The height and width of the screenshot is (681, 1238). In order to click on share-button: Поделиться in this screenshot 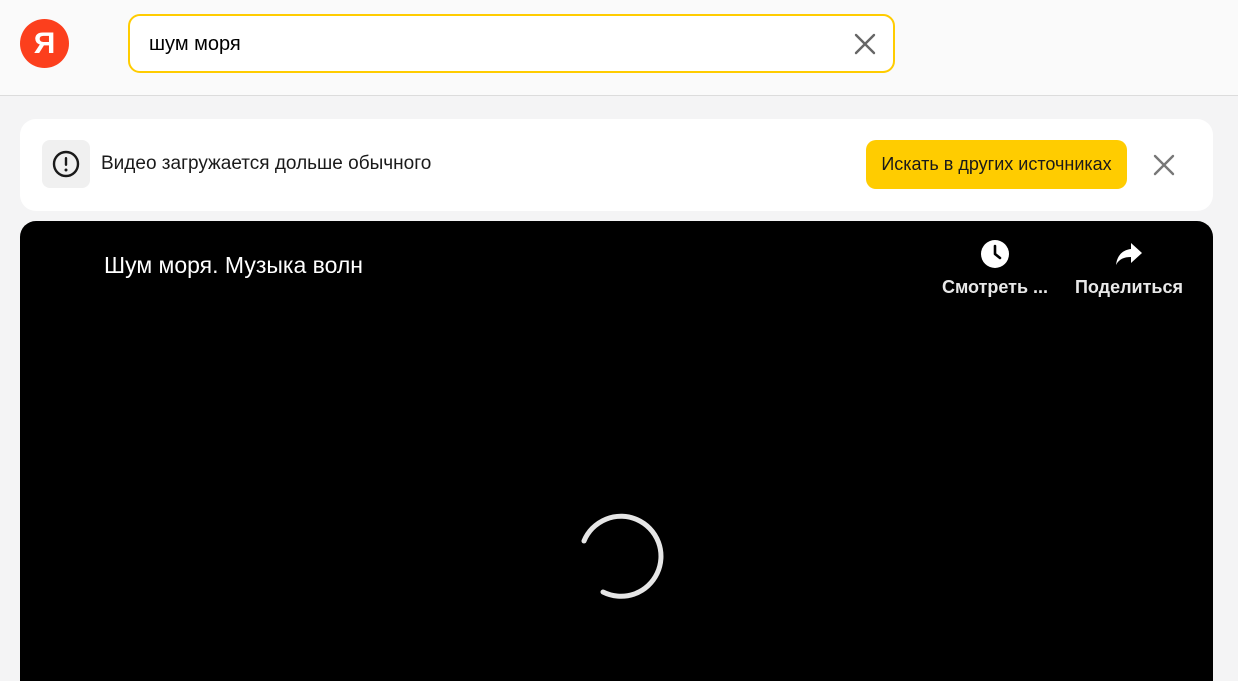, I will do `click(1129, 268)`.